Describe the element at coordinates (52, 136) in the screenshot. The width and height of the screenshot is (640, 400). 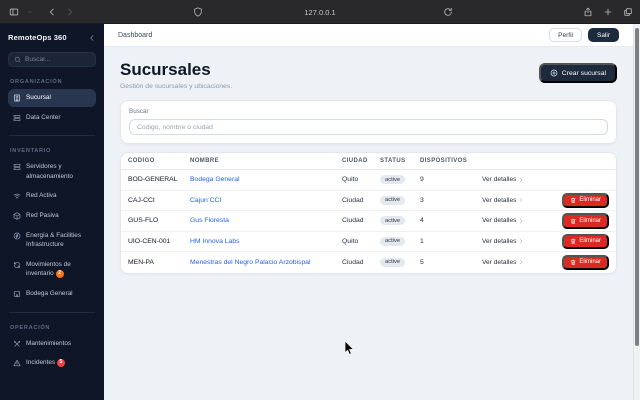
I see `sidebar-divider` at that location.